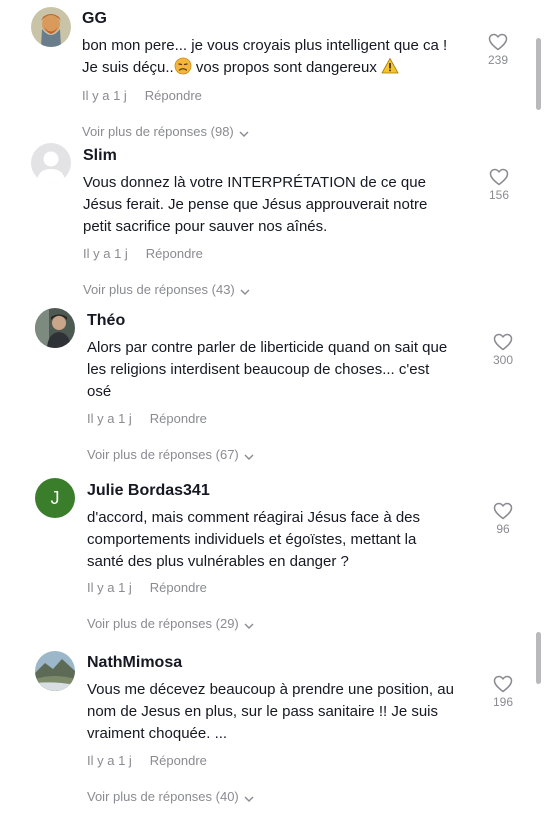 Image resolution: width=545 pixels, height=821 pixels. I want to click on username: Théo, so click(106, 321).